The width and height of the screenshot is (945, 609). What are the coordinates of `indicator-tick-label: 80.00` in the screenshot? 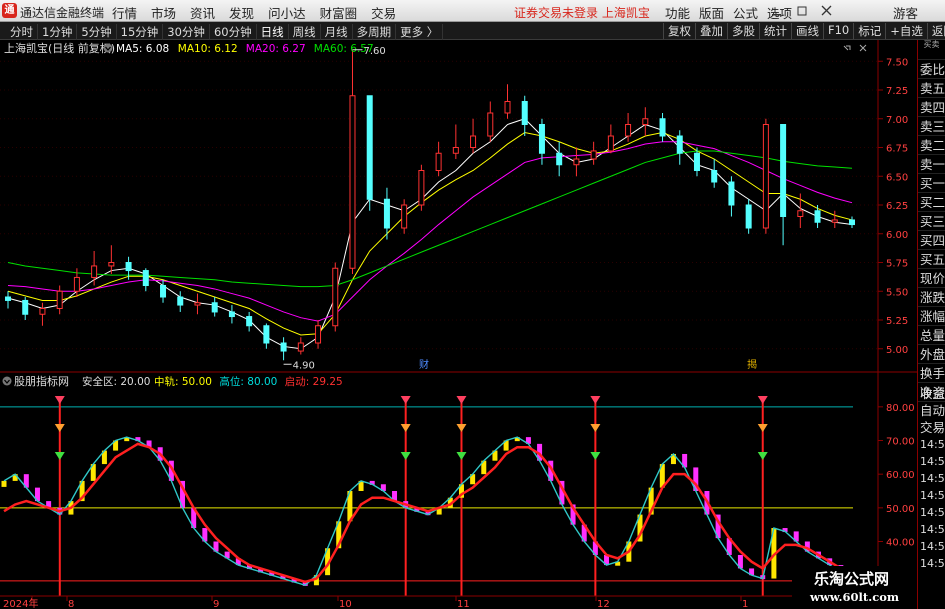 It's located at (900, 408).